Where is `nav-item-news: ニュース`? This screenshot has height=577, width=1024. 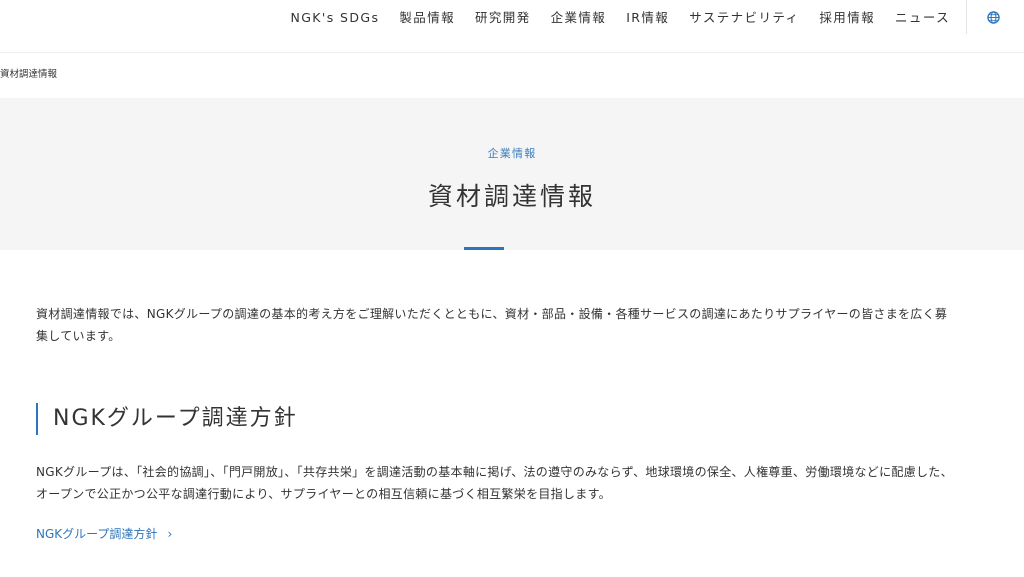 nav-item-news: ニュース is located at coordinates (922, 18).